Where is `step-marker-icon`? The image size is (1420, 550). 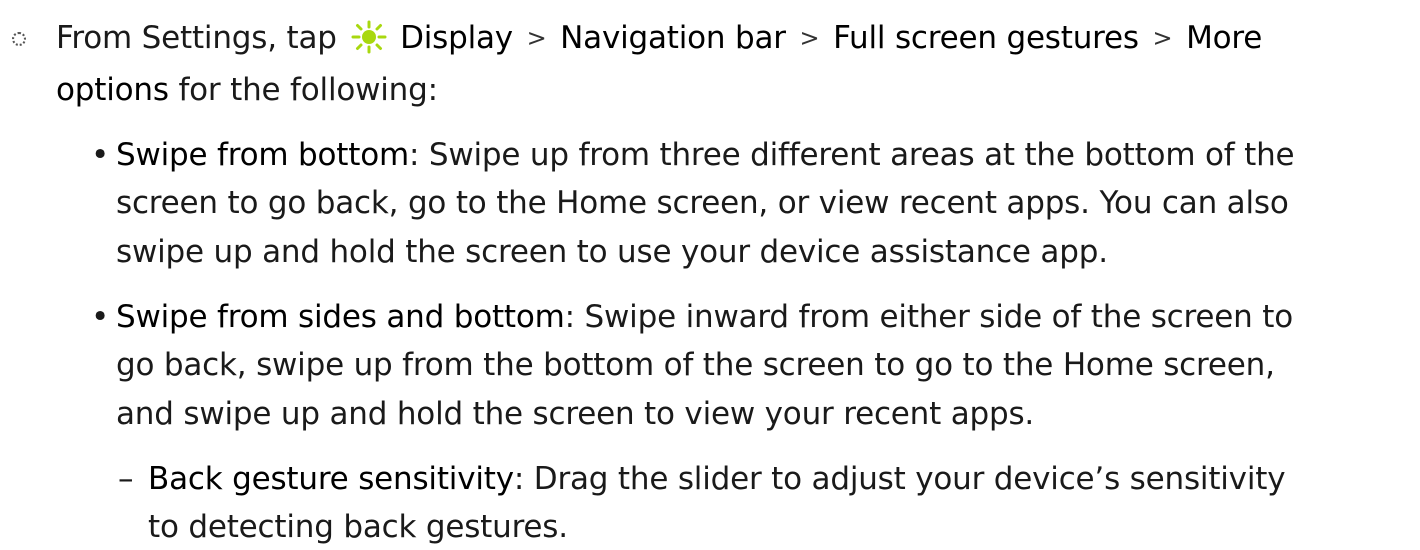
step-marker-icon is located at coordinates (19, 39).